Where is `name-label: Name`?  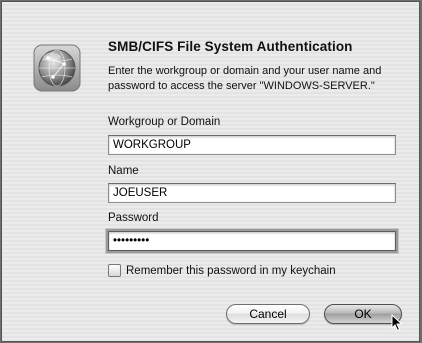
name-label: Name is located at coordinates (123, 171).